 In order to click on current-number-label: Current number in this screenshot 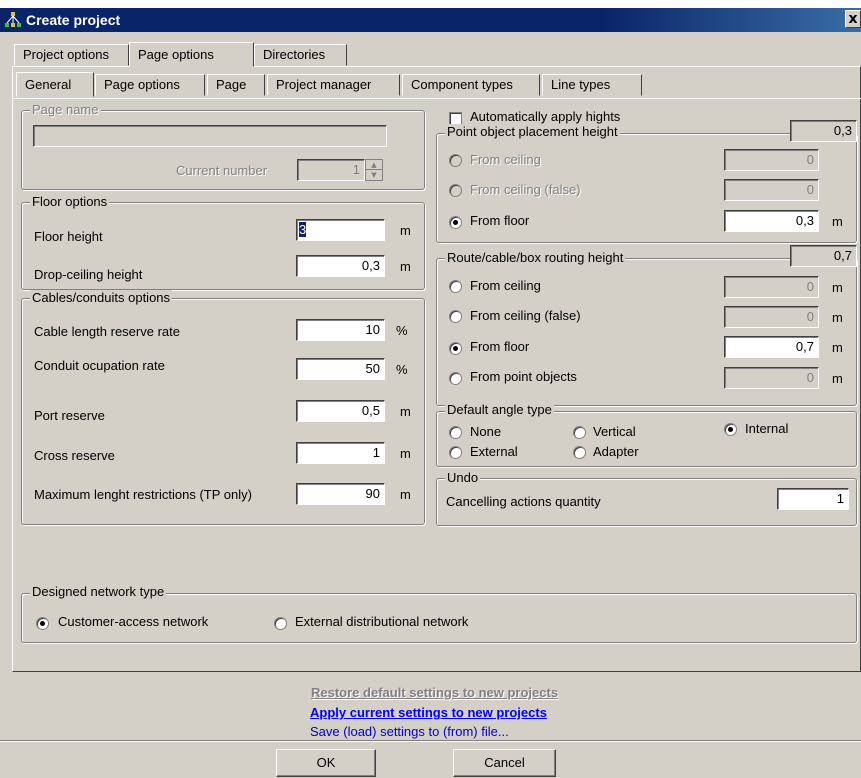, I will do `click(222, 170)`.